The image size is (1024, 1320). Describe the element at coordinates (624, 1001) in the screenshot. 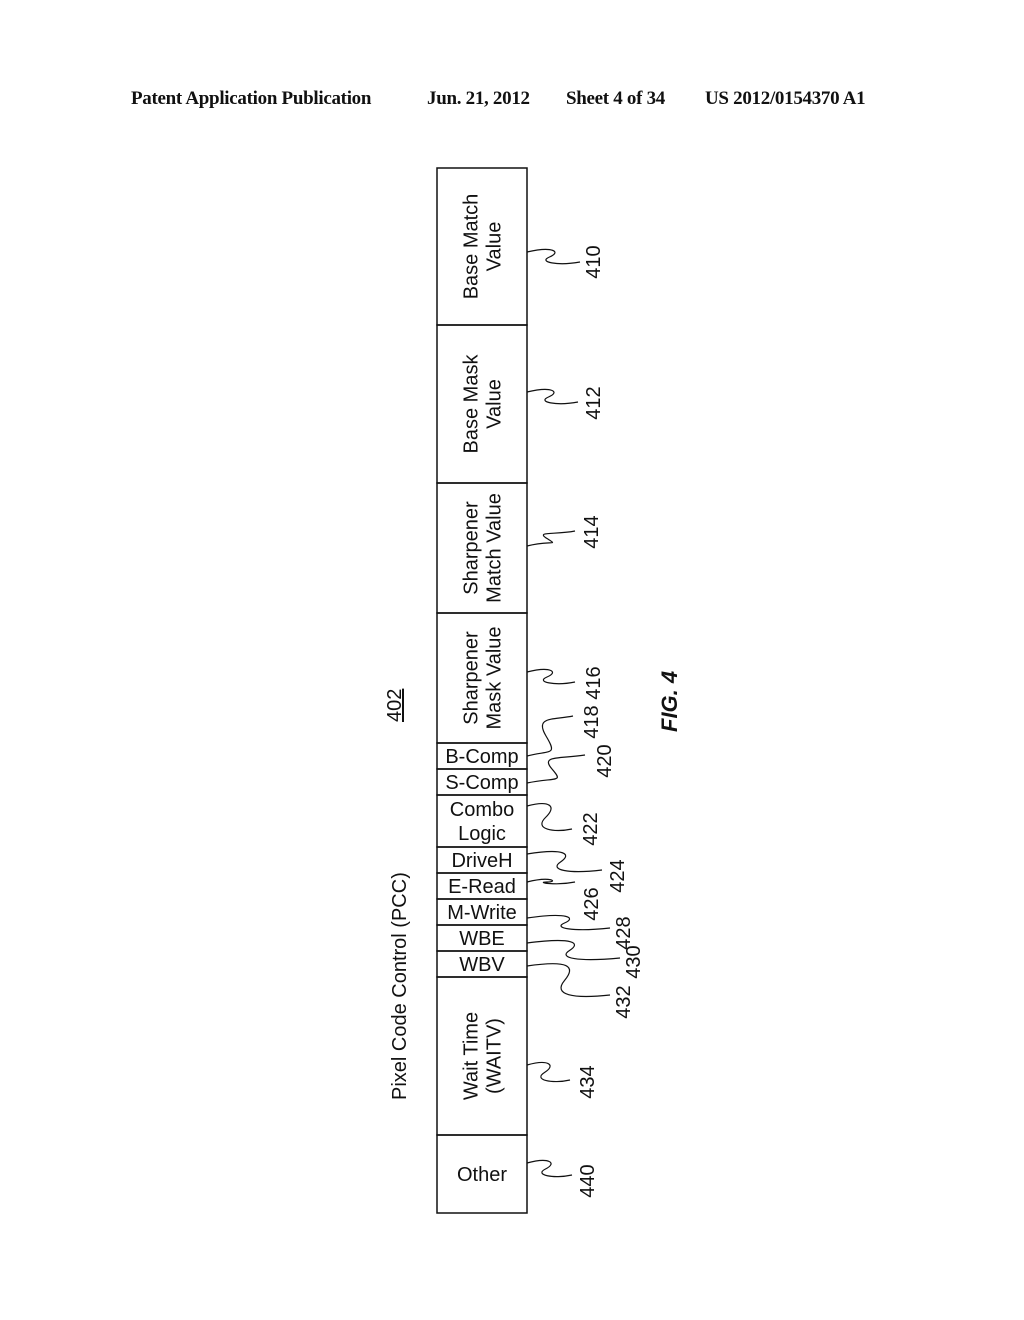

I see `ref-numeral-432: 432` at that location.